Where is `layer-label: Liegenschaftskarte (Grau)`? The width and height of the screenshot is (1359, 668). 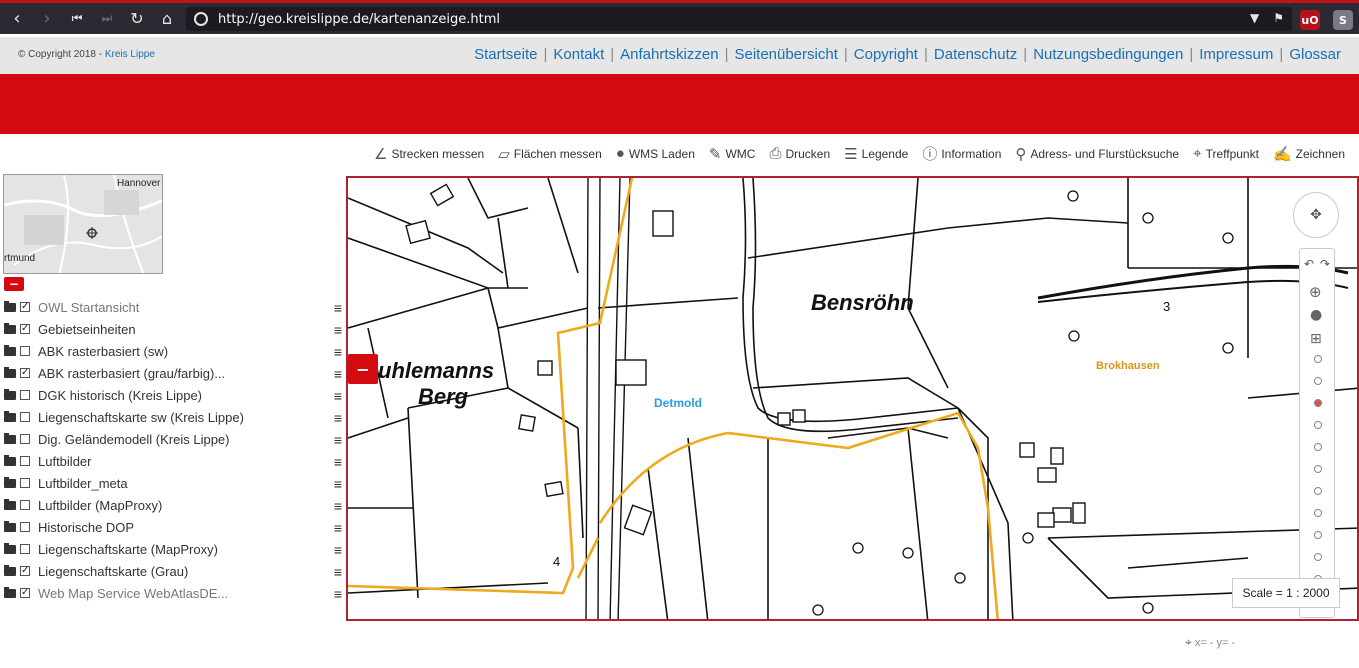
layer-label: Liegenschaftskarte (Grau) is located at coordinates (113, 571).